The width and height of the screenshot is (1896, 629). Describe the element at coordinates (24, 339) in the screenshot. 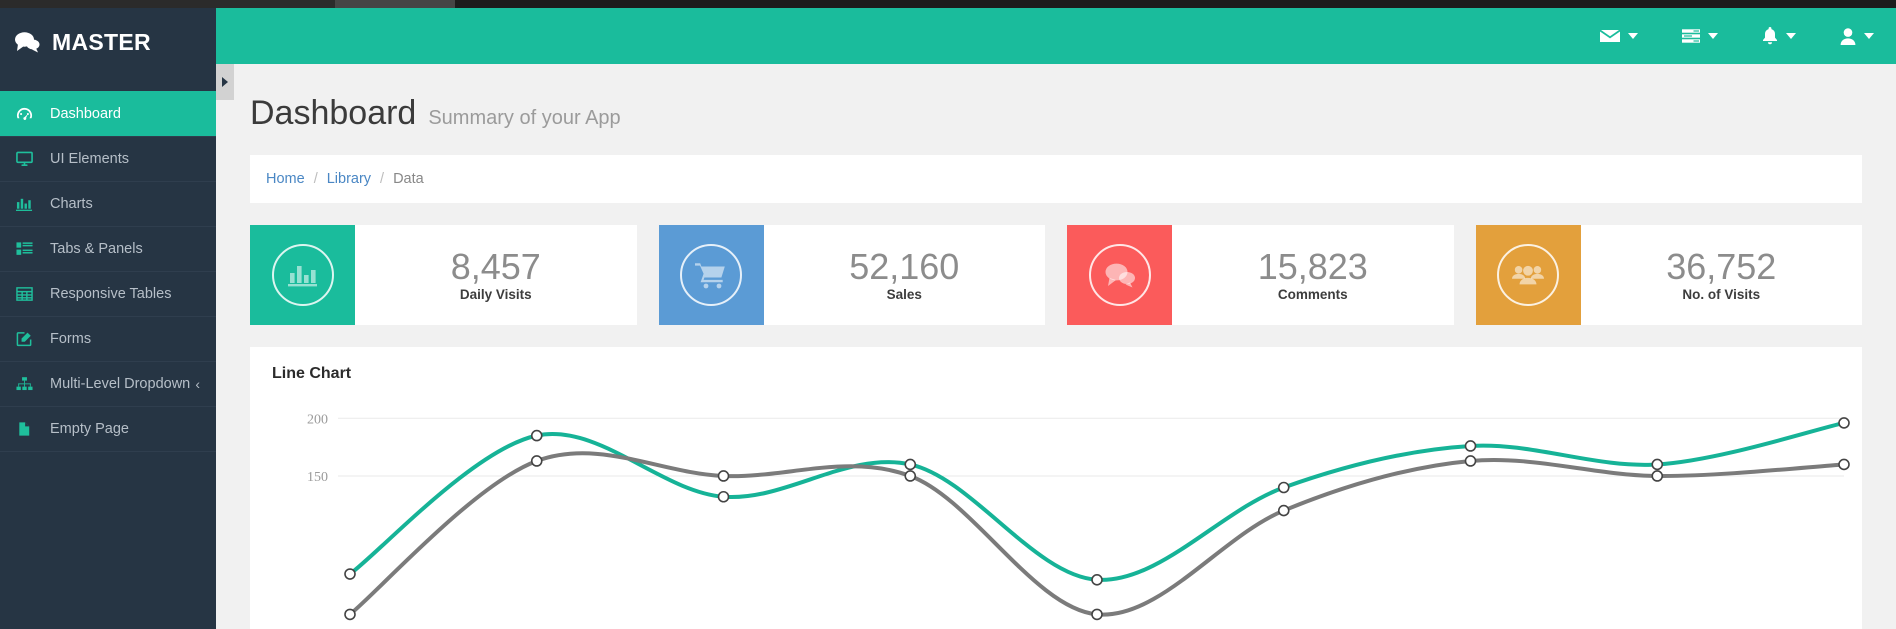

I see `edit-icon` at that location.